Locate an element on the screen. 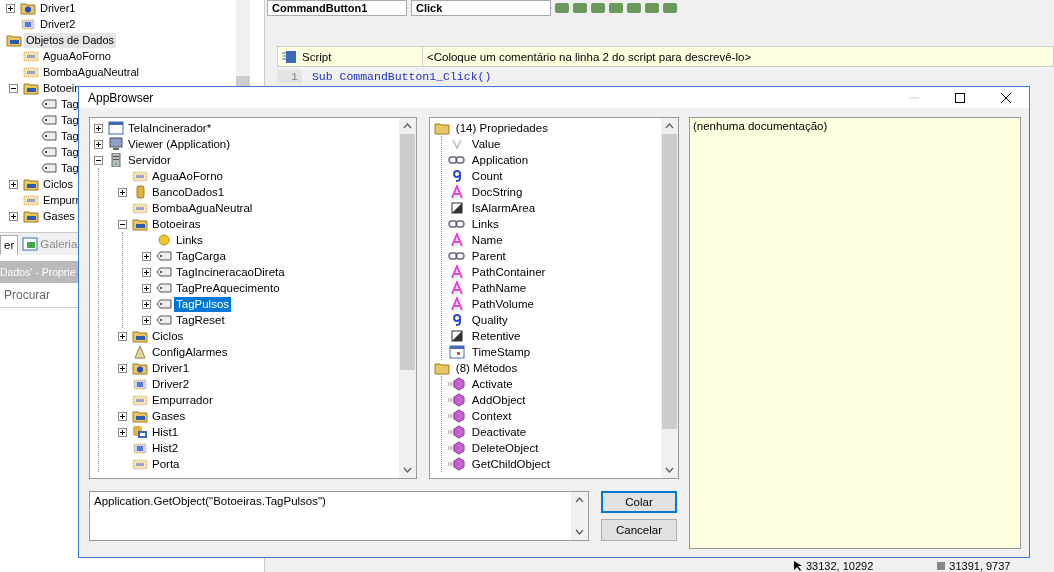 This screenshot has width=1054, height=572. tree-item: Hist1 is located at coordinates (165, 432).